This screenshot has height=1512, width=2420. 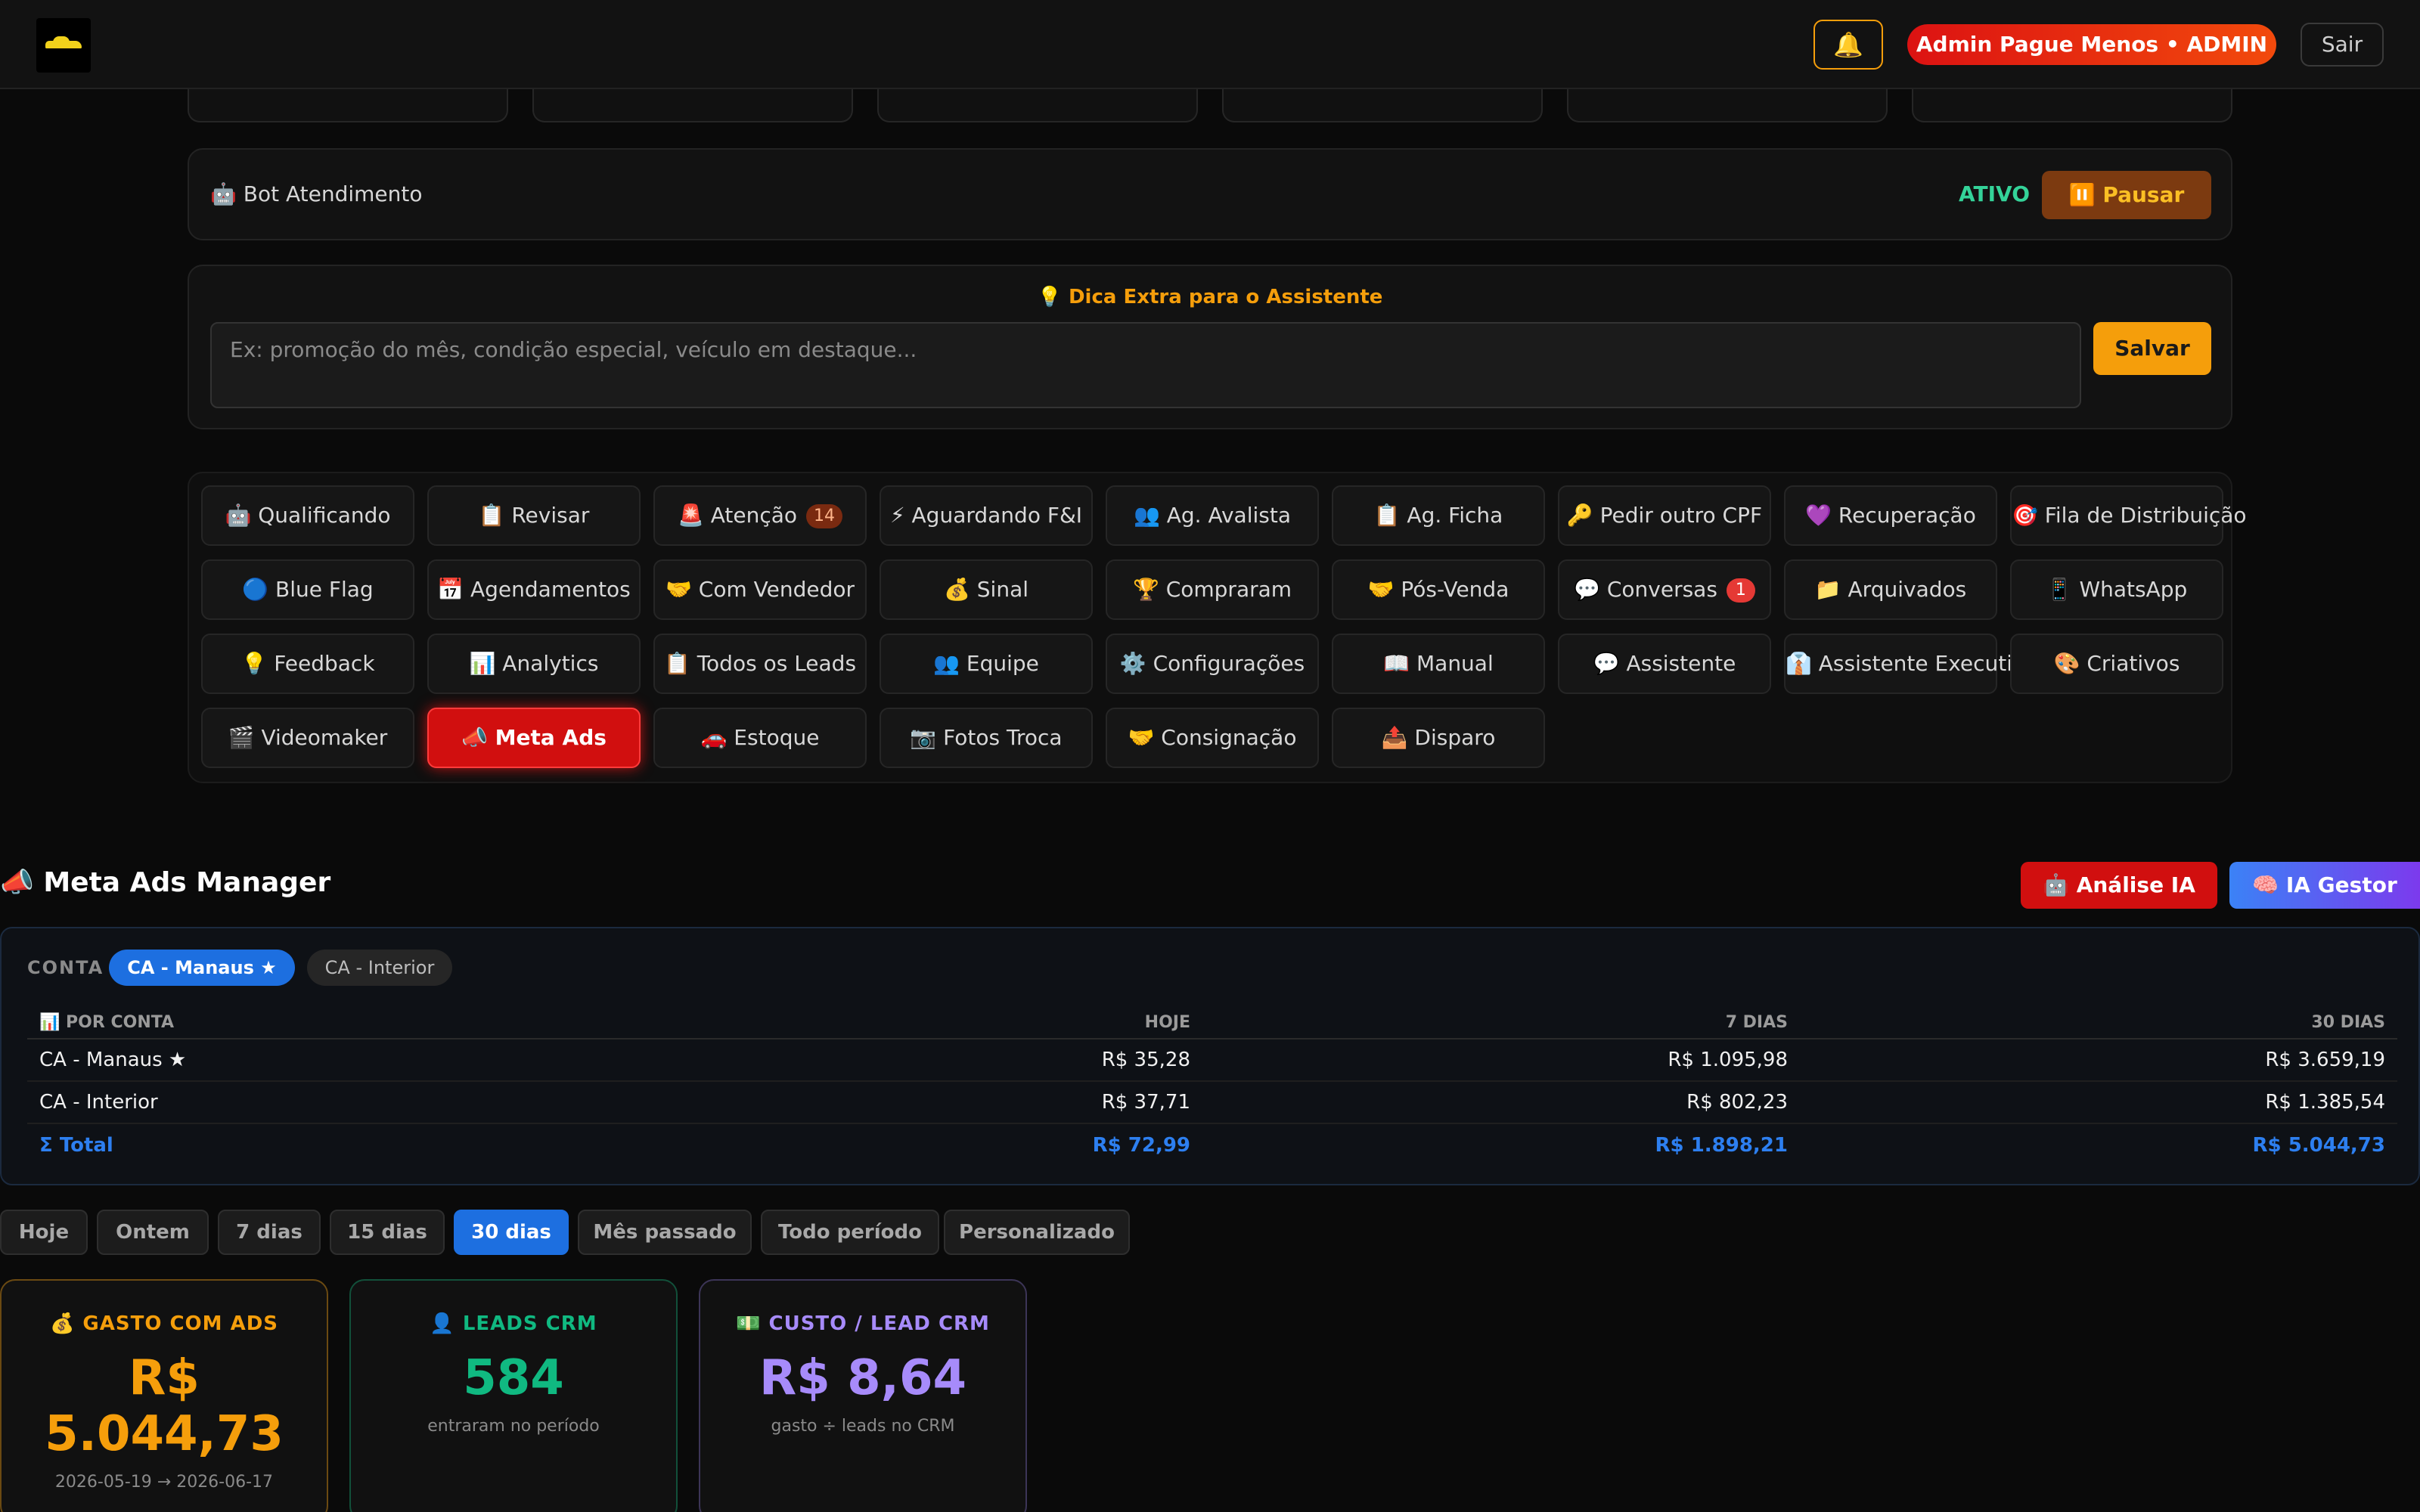 I want to click on nav-button: 💬 Assistente, so click(x=1664, y=664).